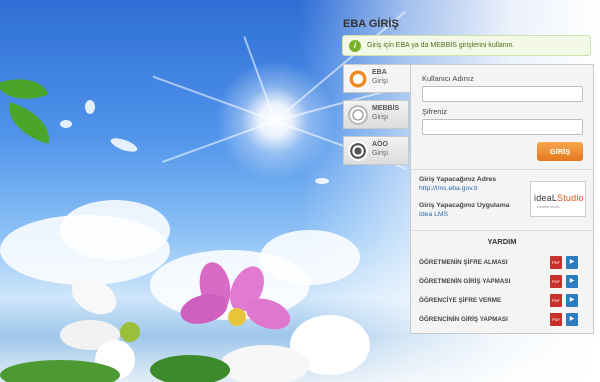 This screenshot has height=382, width=600. Describe the element at coordinates (379, 72) in the screenshot. I see `tab-label: EBA` at that location.